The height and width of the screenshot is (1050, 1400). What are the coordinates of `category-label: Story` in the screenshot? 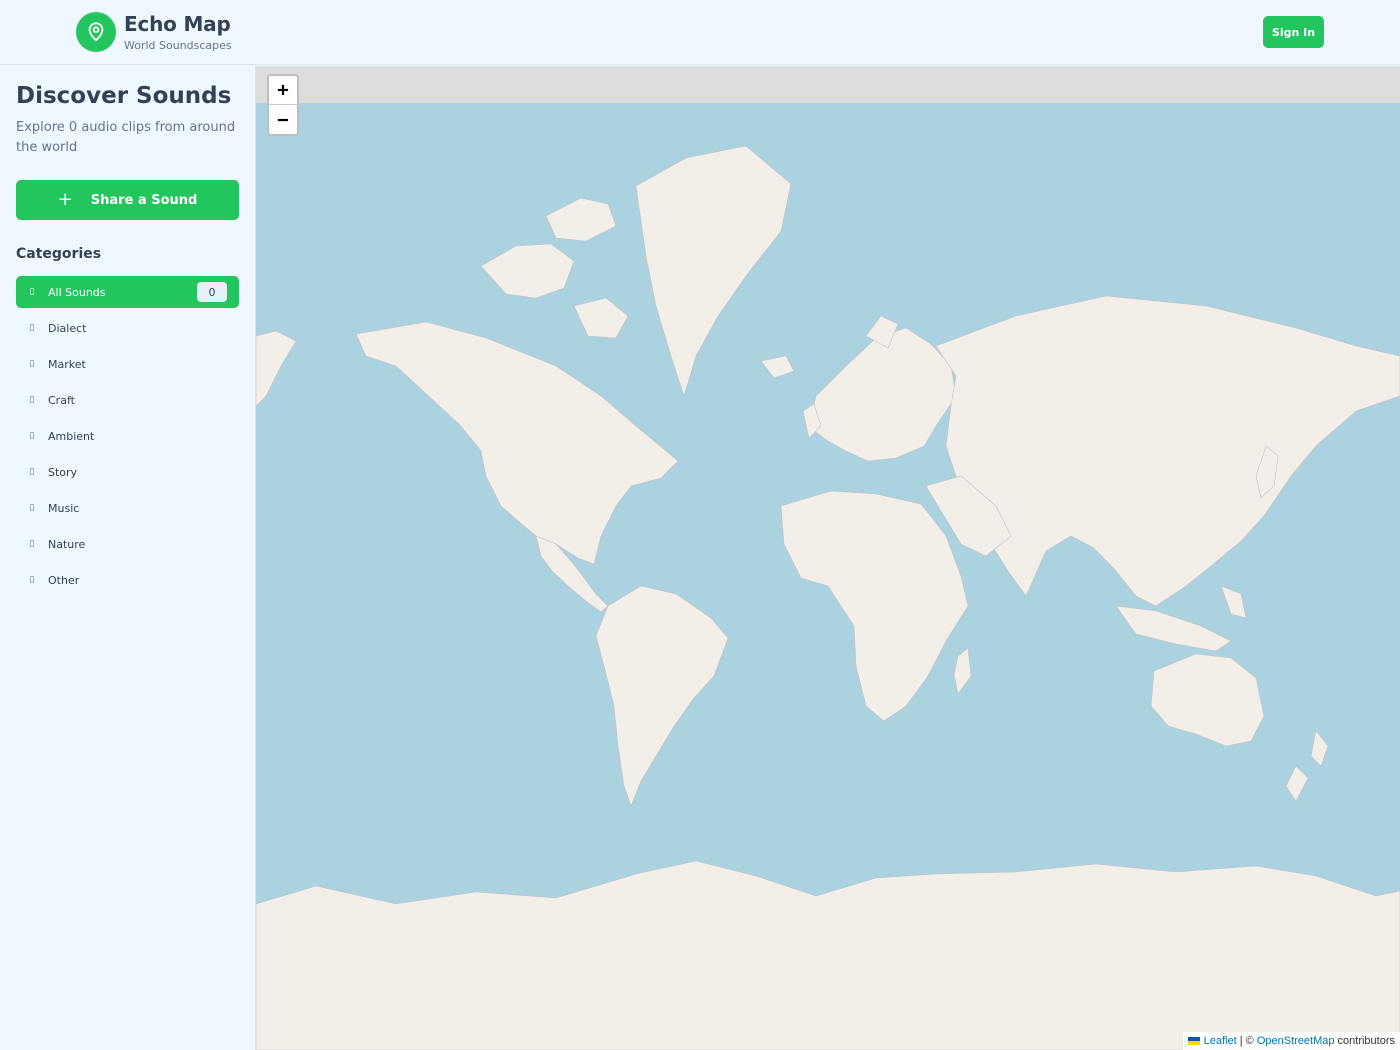 It's located at (63, 472).